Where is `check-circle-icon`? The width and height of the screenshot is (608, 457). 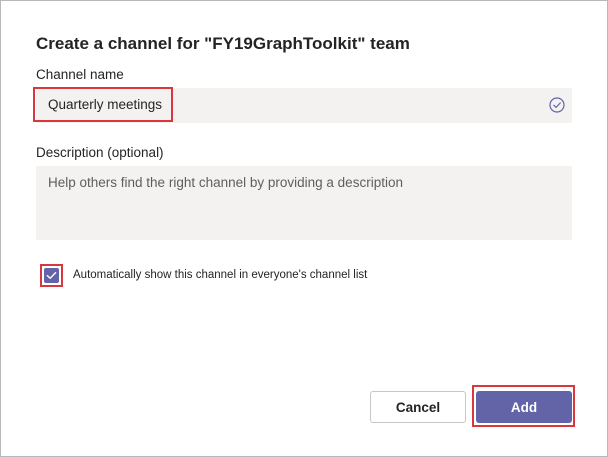 check-circle-icon is located at coordinates (557, 105).